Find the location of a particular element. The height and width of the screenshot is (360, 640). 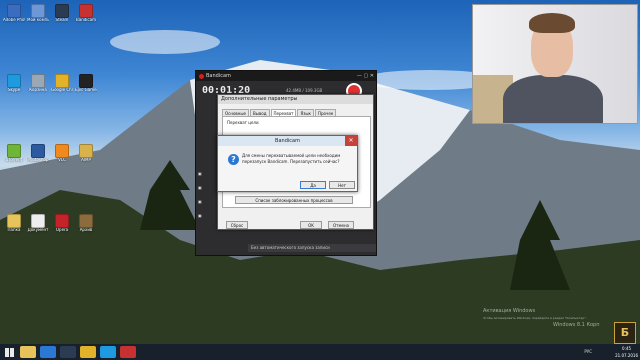

desktop-icon: Bandicam is located at coordinates (86, 18).